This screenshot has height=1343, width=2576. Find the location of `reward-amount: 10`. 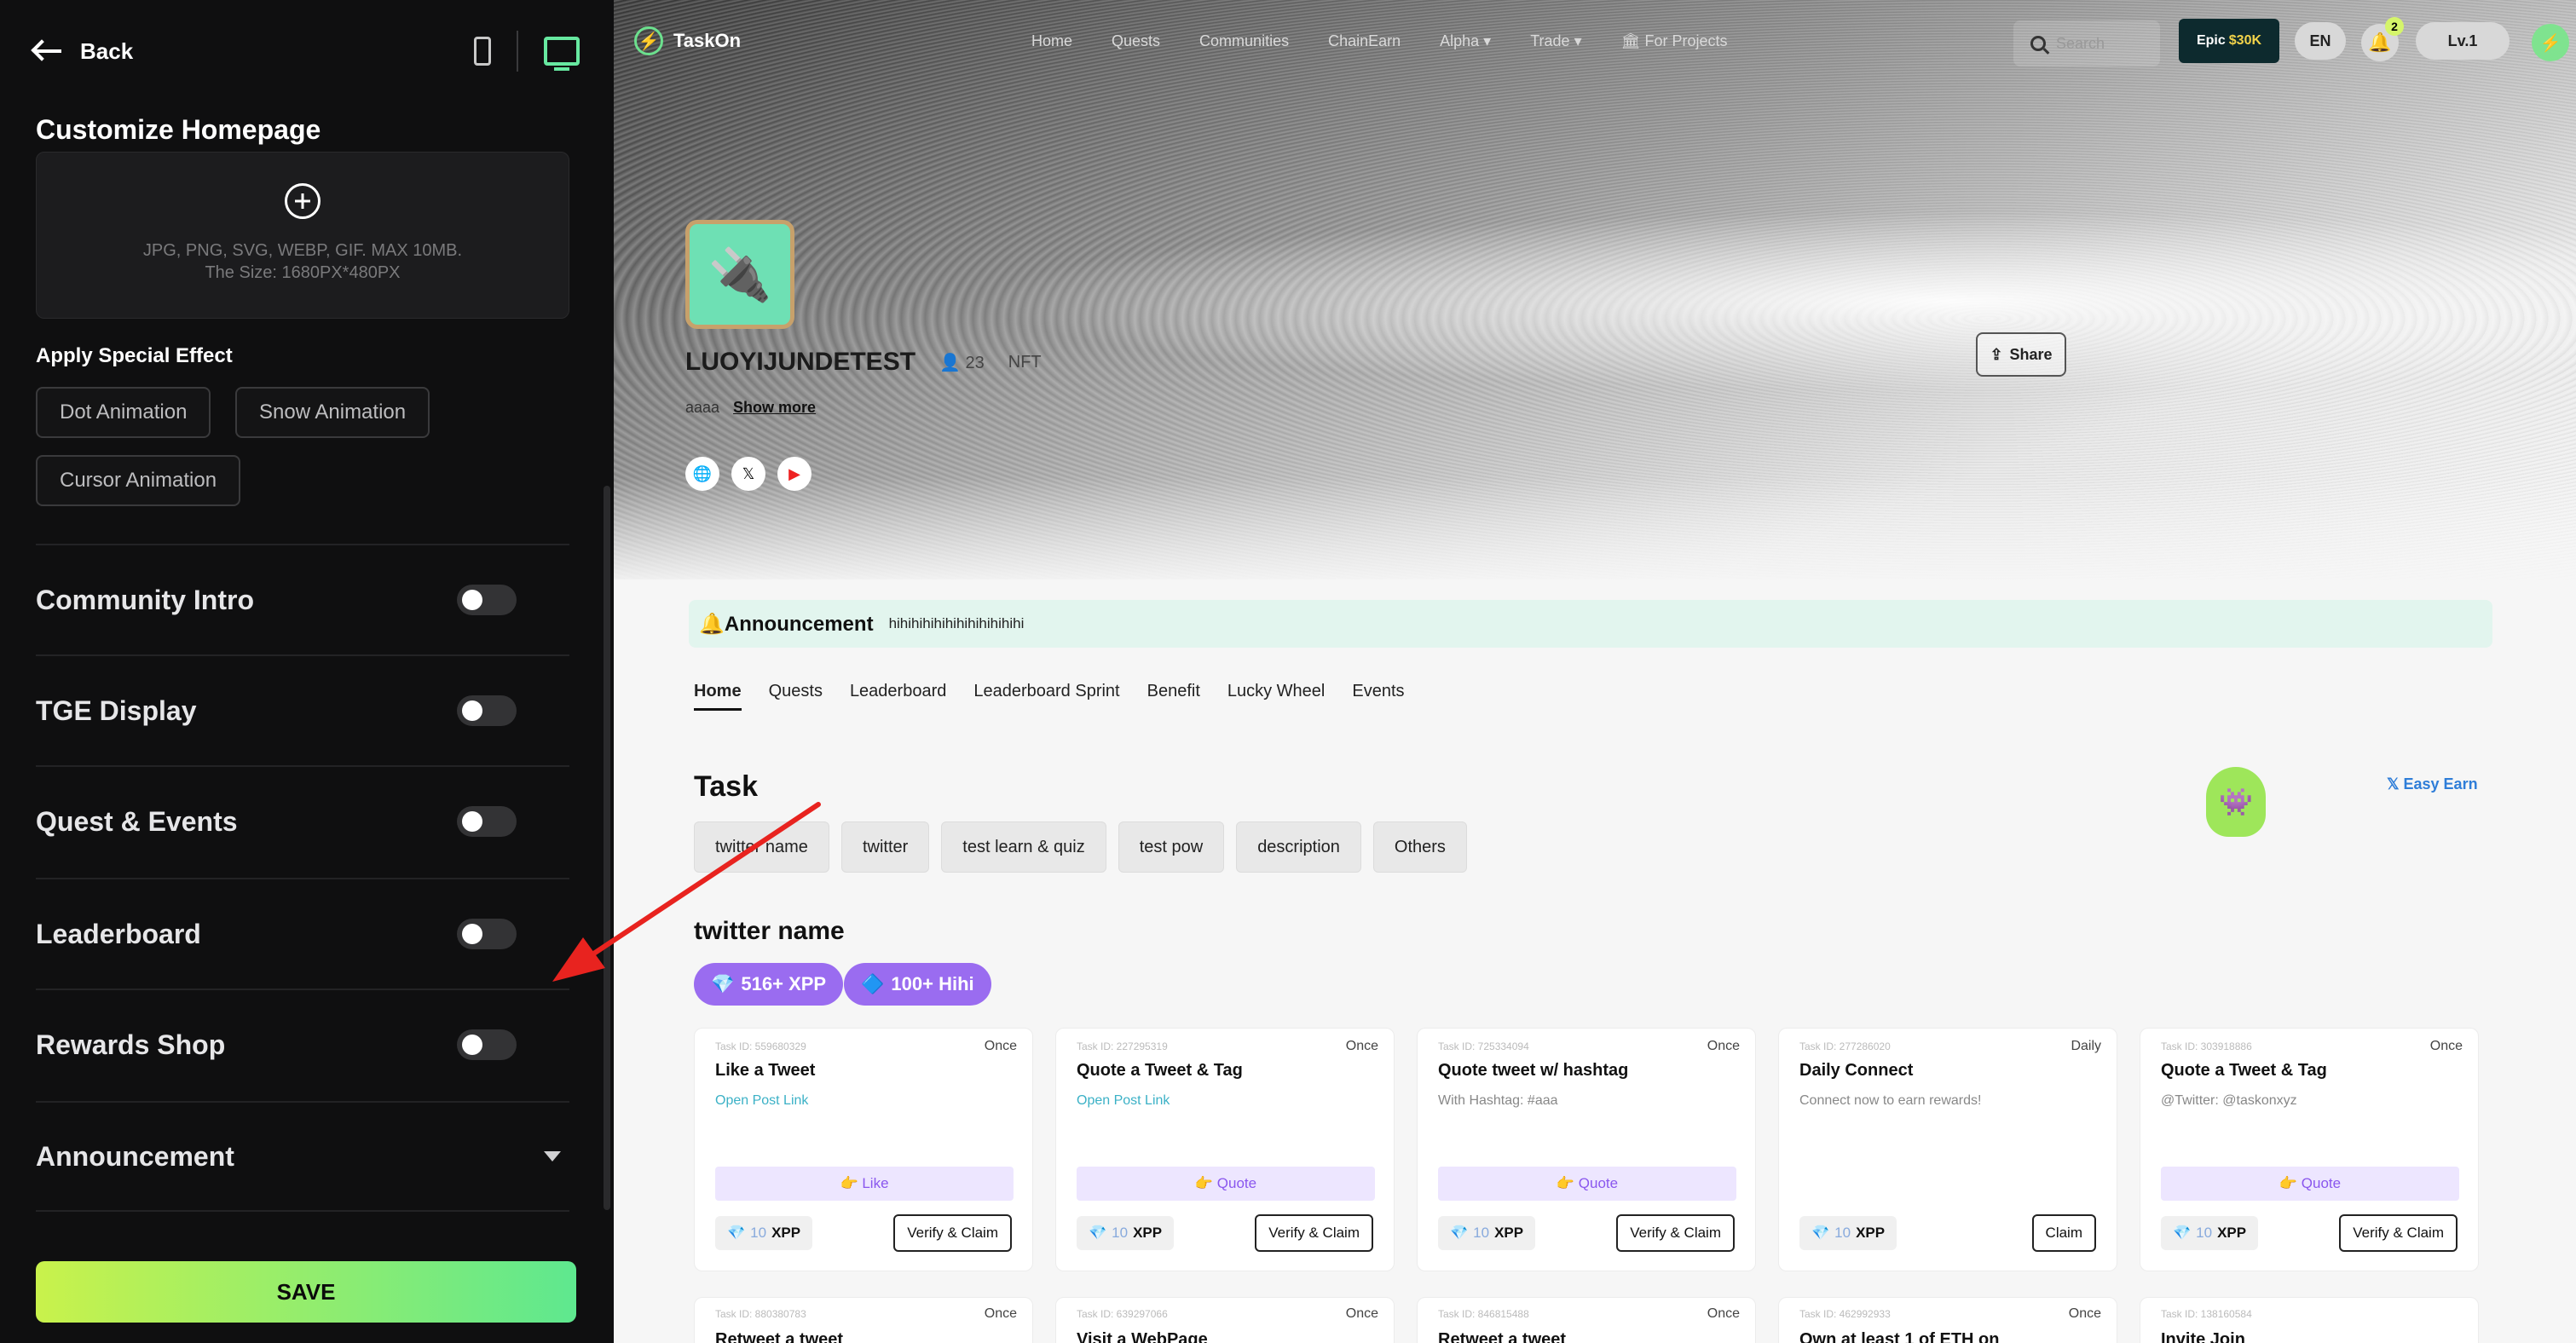

reward-amount: 10 is located at coordinates (1481, 1233).